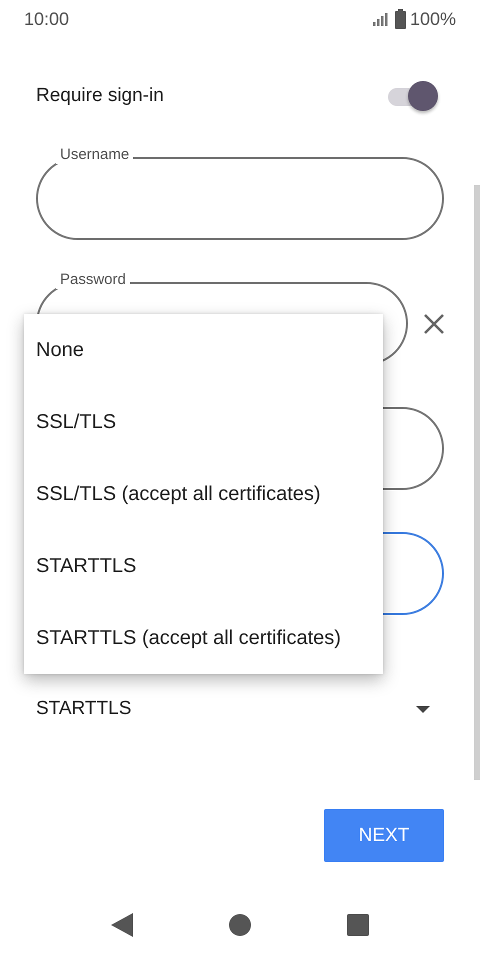  Describe the element at coordinates (122, 925) in the screenshot. I see `back-icon` at that location.